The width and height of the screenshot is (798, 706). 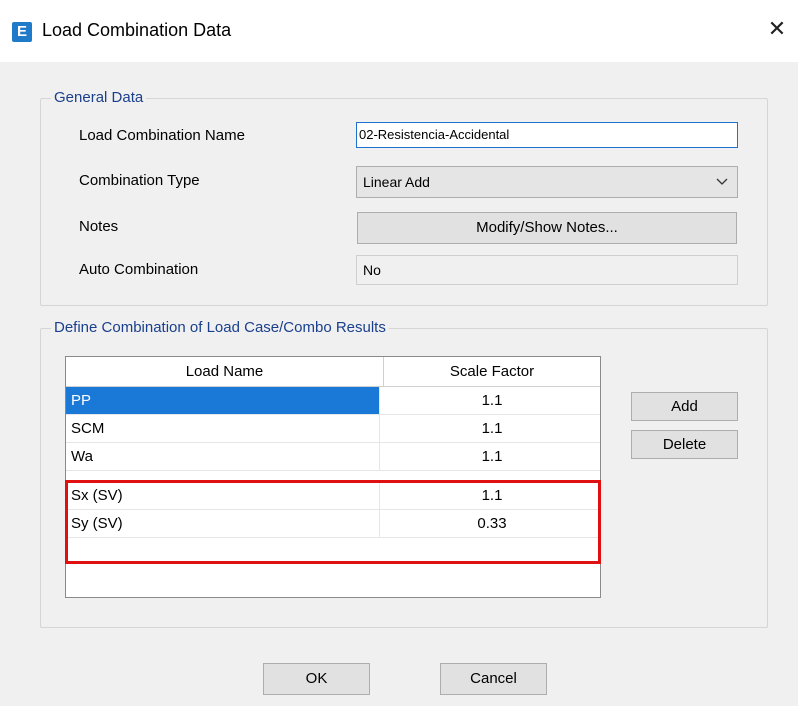 I want to click on general-data-legend: General Data, so click(x=99, y=97).